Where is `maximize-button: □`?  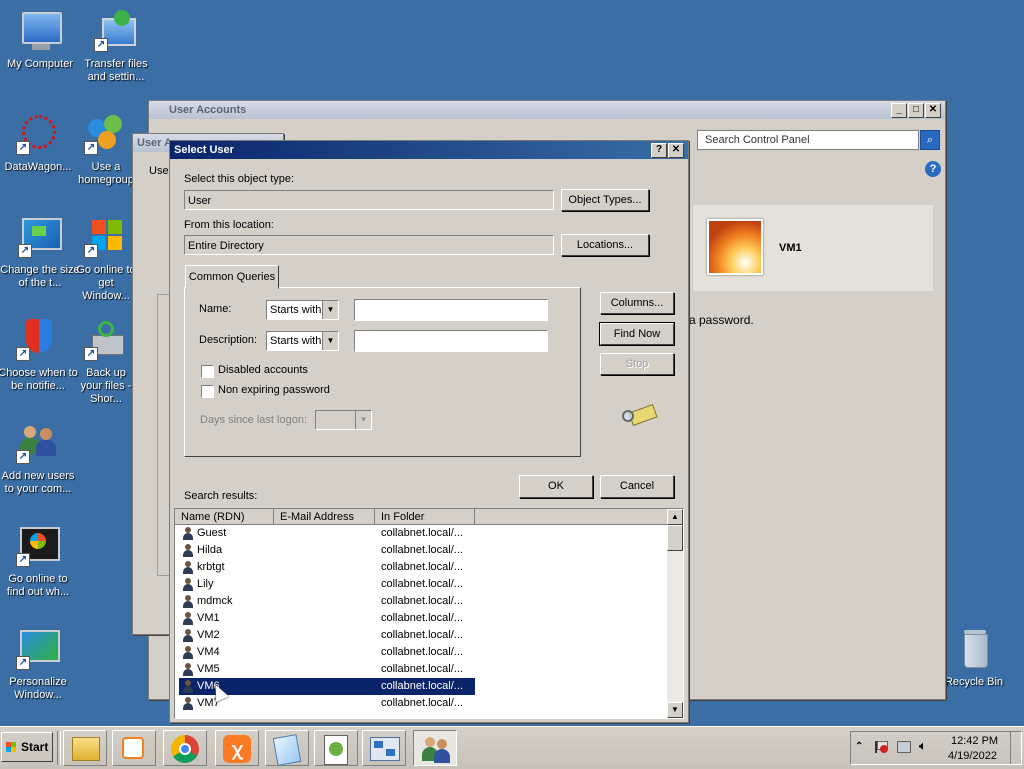
maximize-button: □ is located at coordinates (916, 110).